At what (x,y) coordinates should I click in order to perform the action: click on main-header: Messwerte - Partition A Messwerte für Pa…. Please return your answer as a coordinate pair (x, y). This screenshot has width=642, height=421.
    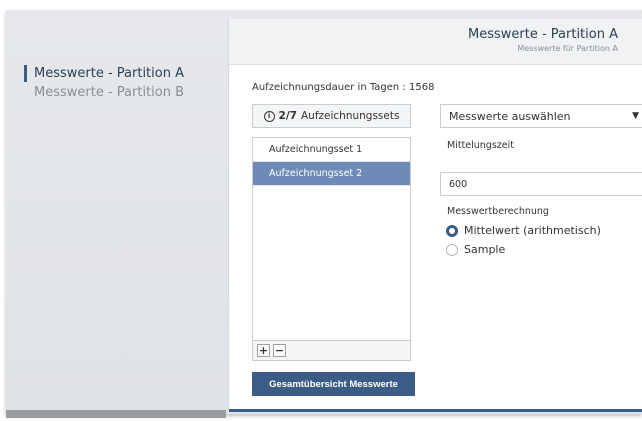
    Looking at the image, I should click on (435, 42).